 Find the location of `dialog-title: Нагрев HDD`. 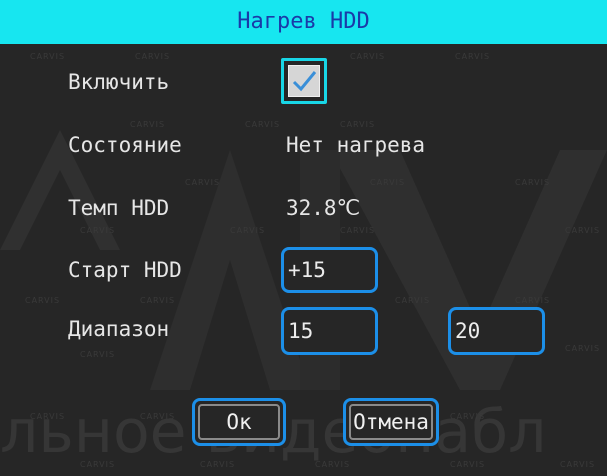

dialog-title: Нагрев HDD is located at coordinates (303, 22).